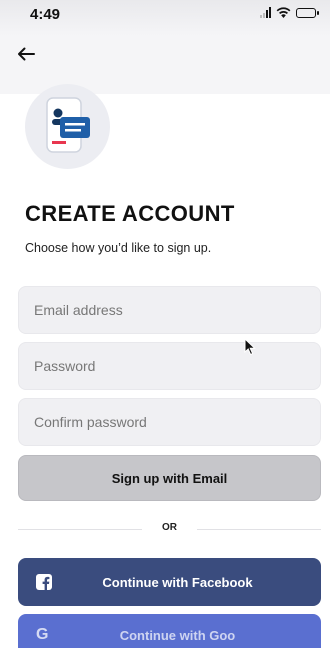  I want to click on or-divider: OR, so click(169, 530).